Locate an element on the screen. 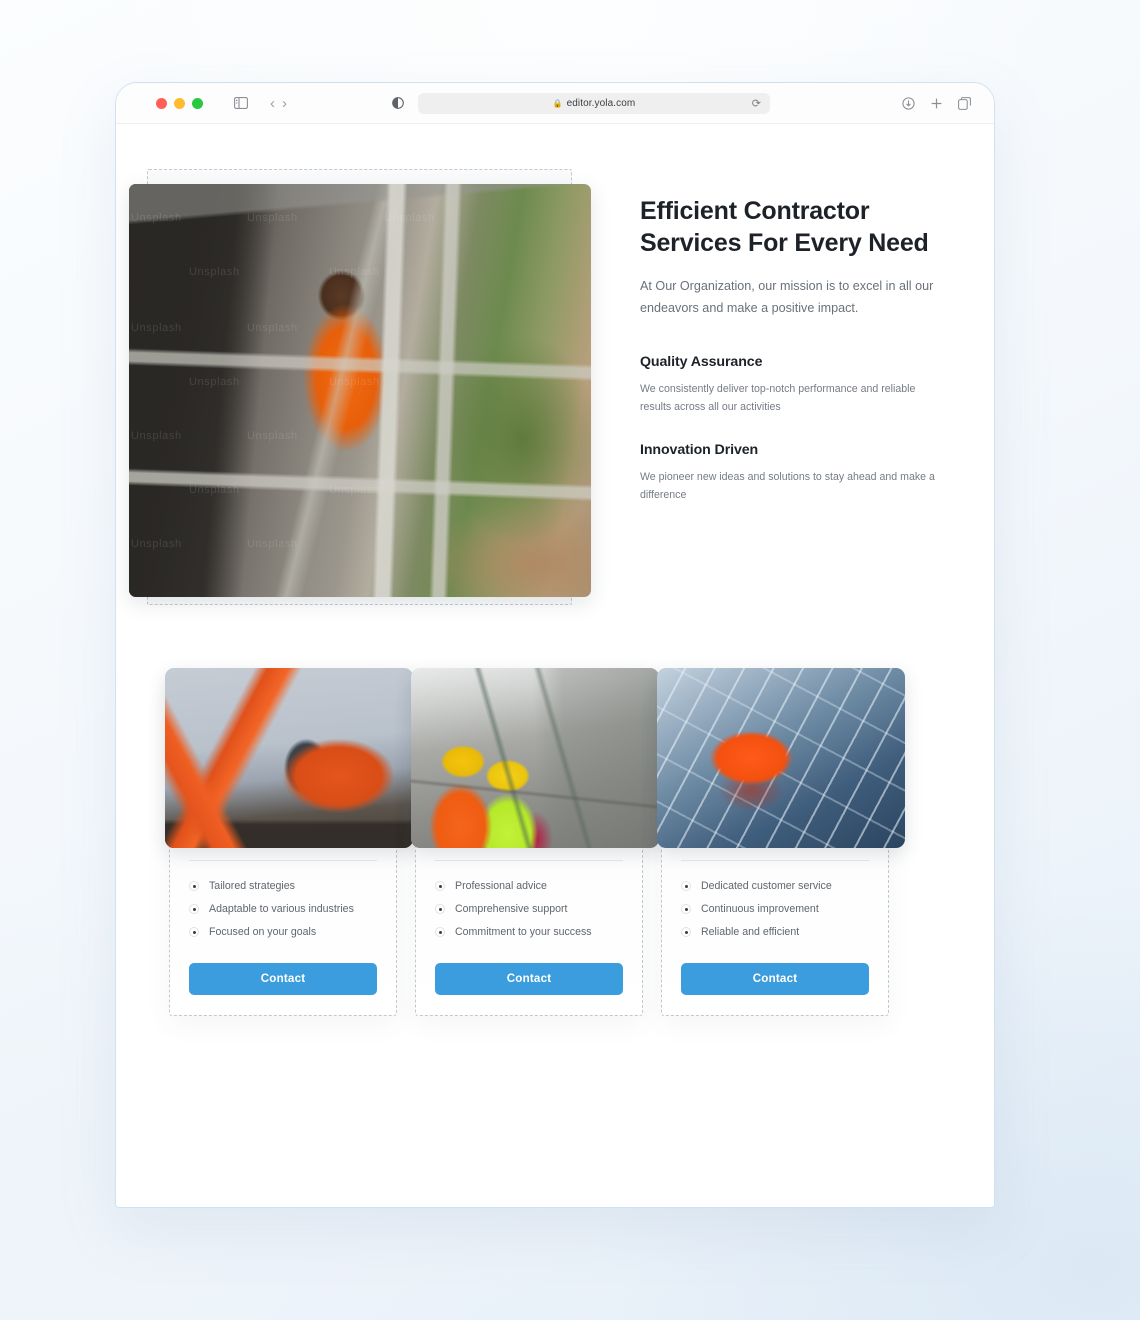 The width and height of the screenshot is (1140, 1320). address-bar: 🔒 editor.yola.com ⟳ is located at coordinates (594, 103).